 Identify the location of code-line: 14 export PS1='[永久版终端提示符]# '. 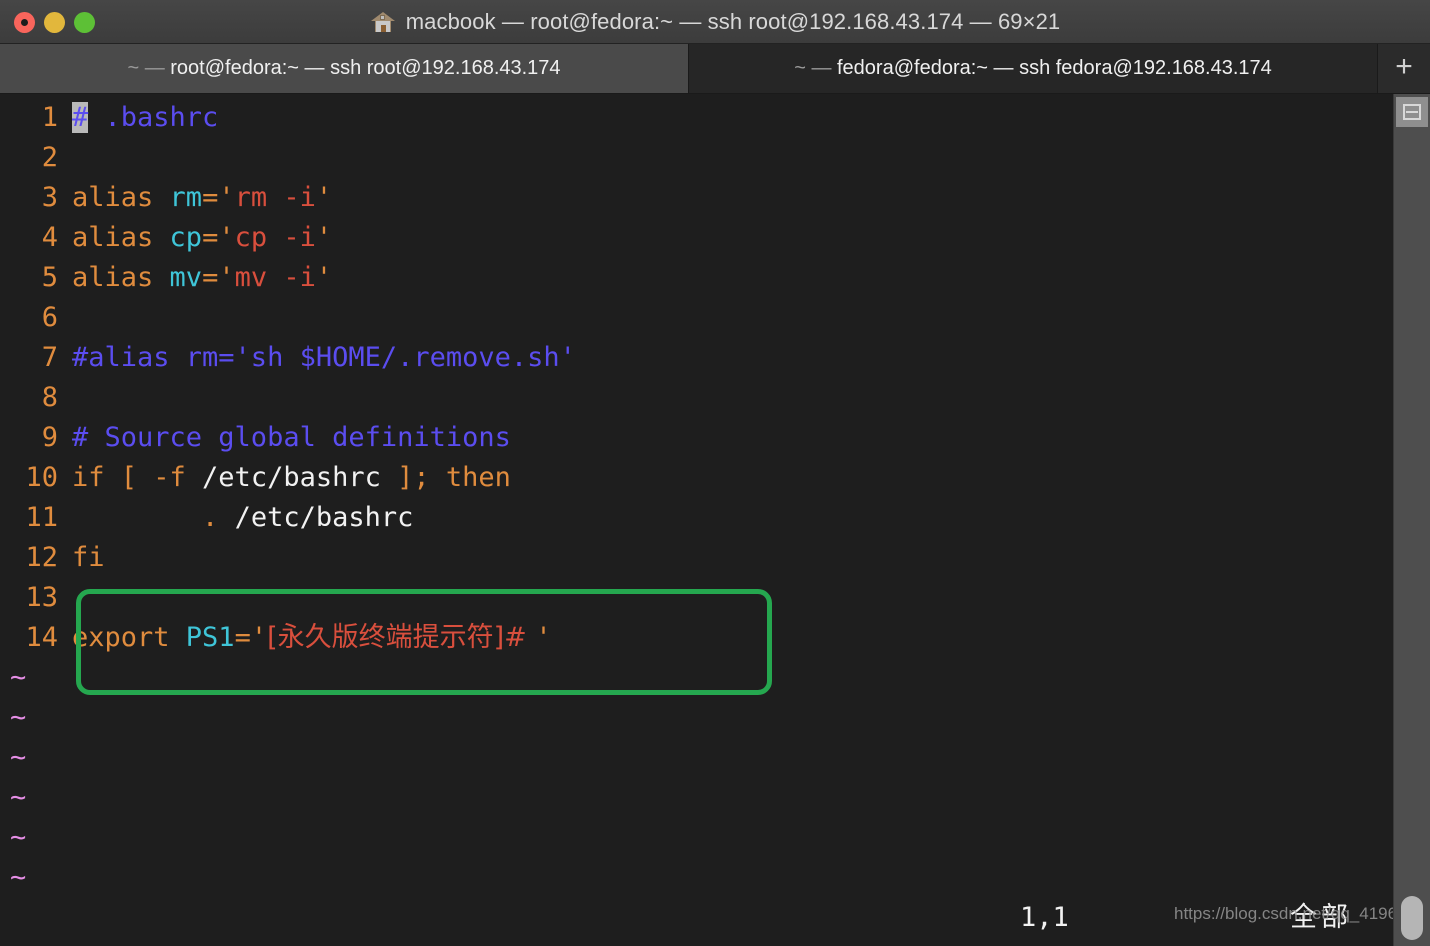
(696, 638).